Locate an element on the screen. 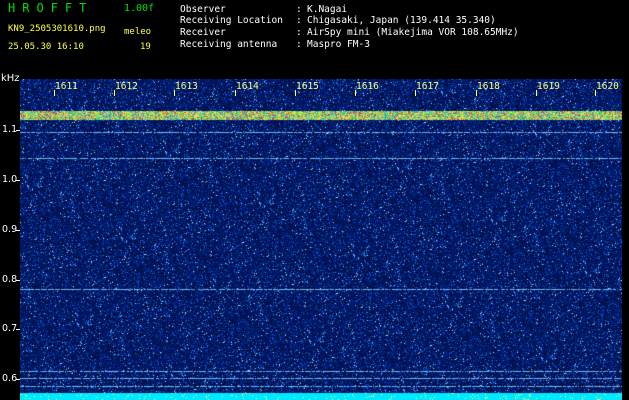  location-label: Receiving Location is located at coordinates (231, 20).